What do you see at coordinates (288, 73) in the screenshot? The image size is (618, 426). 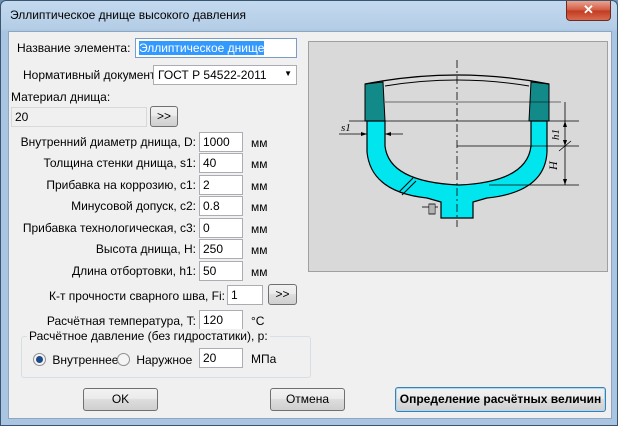 I see `chevron-down-icon: ▼` at bounding box center [288, 73].